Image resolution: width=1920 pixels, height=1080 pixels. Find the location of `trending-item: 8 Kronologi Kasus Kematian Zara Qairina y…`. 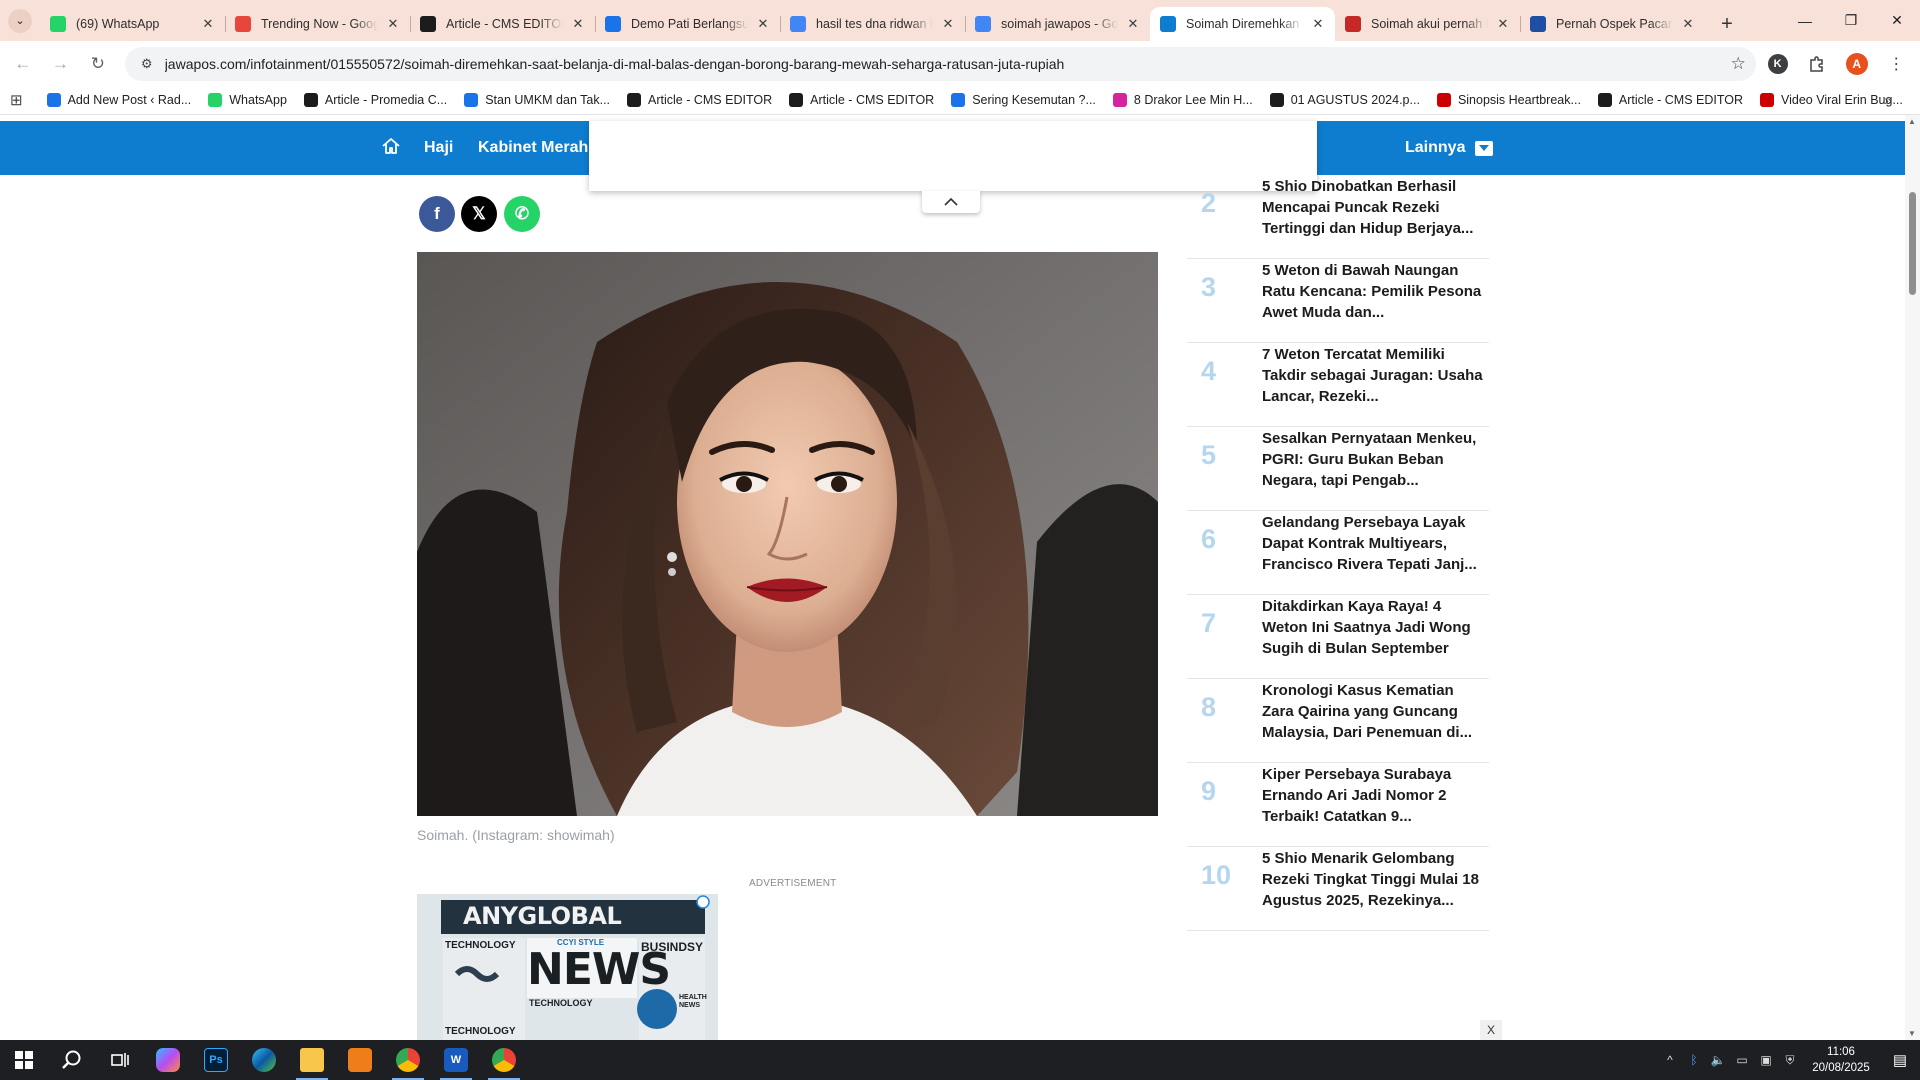

trending-item: 8 Kronologi Kasus Kematian Zara Qairina y… is located at coordinates (1338, 721).